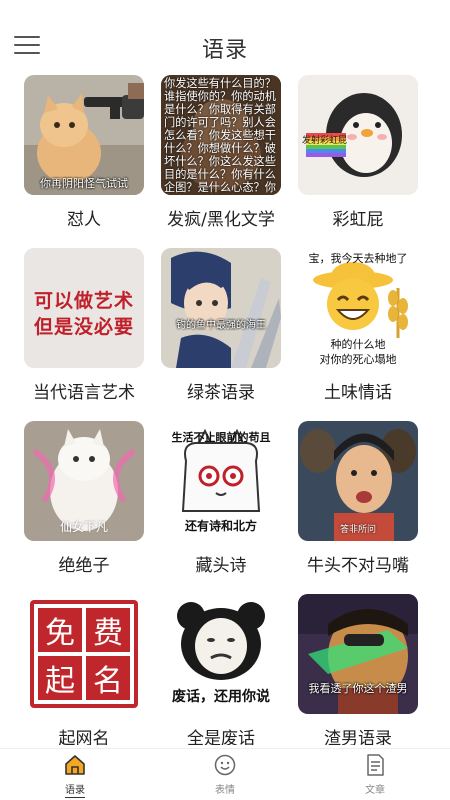 The height and width of the screenshot is (800, 450). Describe the element at coordinates (325, 141) in the screenshot. I see `thumb-caption: 发射彩虹屁` at that location.